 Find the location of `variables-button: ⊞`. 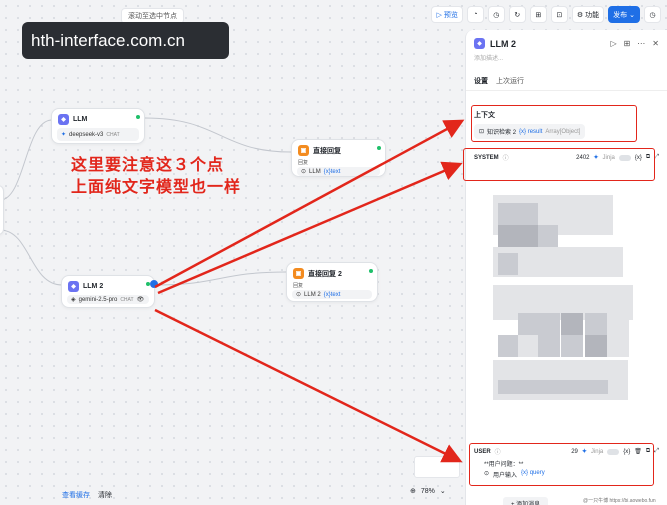

variables-button: ⊞ is located at coordinates (538, 14).